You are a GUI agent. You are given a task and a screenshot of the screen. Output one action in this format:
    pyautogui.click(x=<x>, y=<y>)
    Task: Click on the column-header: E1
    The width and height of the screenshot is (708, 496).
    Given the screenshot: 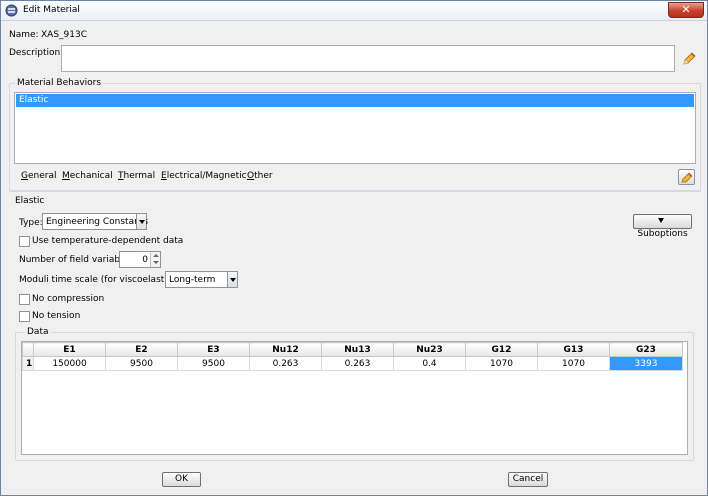 What is the action you would take?
    pyautogui.click(x=69, y=349)
    